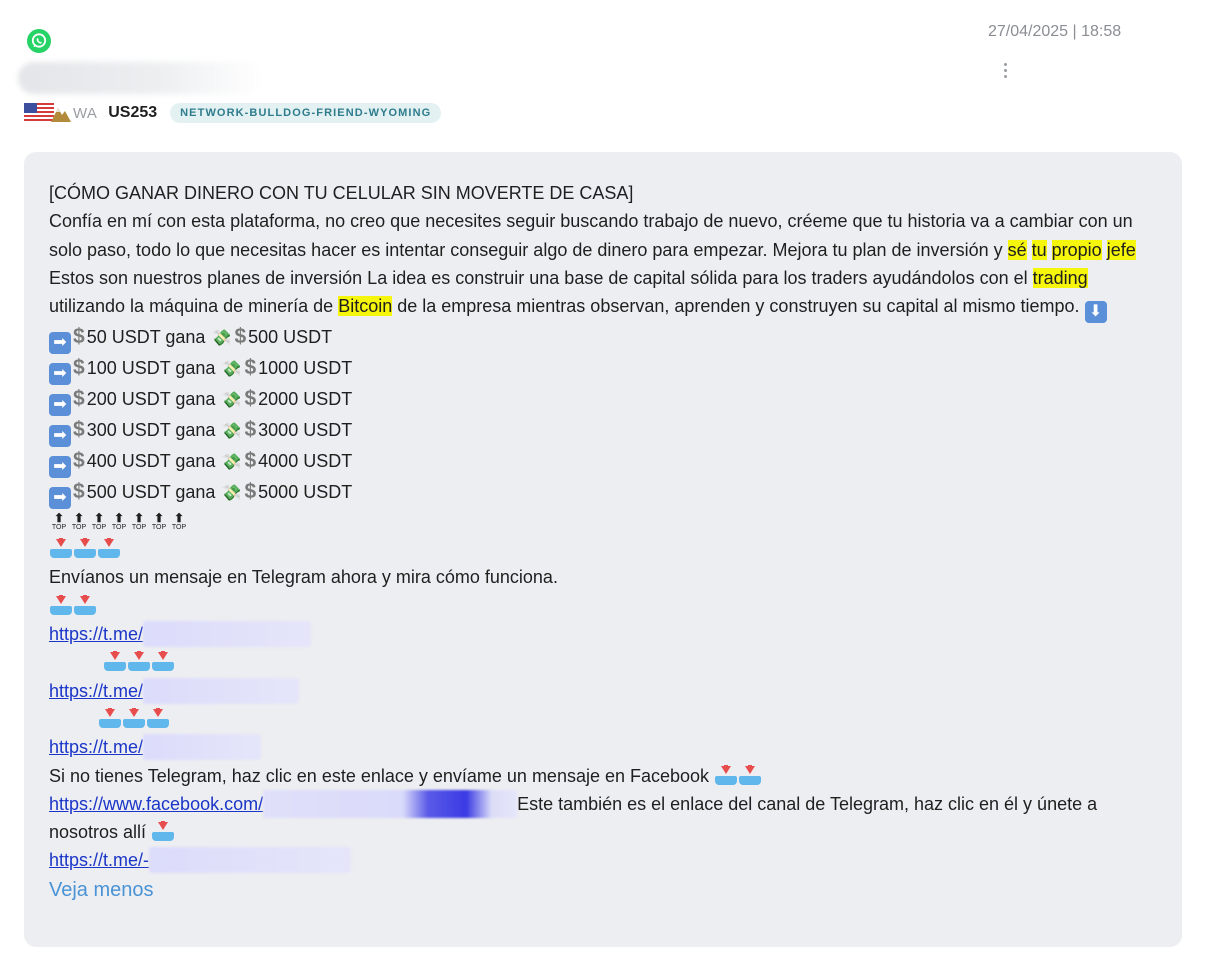 This screenshot has width=1206, height=962. Describe the element at coordinates (599, 522) in the screenshot. I see `top-icons-row: ⬆ TOP ⬆ TOP ⬆ TOP ⬆ TOP ⬆ TOP ⬆ TOP ⬆ TOP` at that location.